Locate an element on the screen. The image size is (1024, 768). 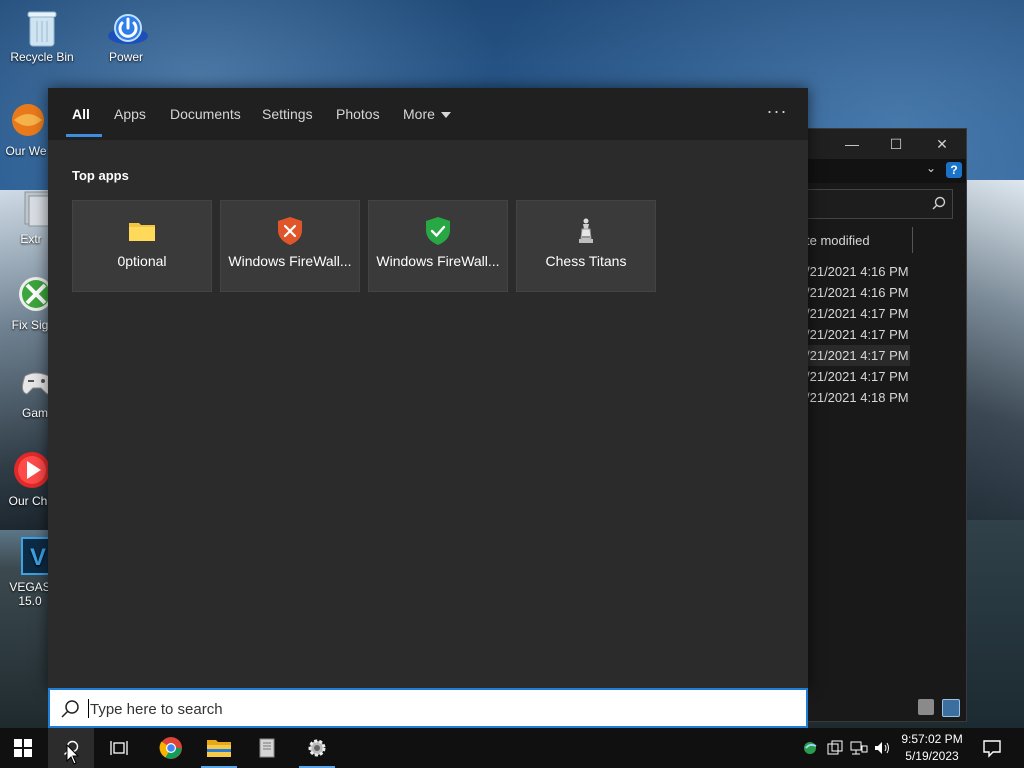
explorer-search-box is located at coordinates (879, 204).